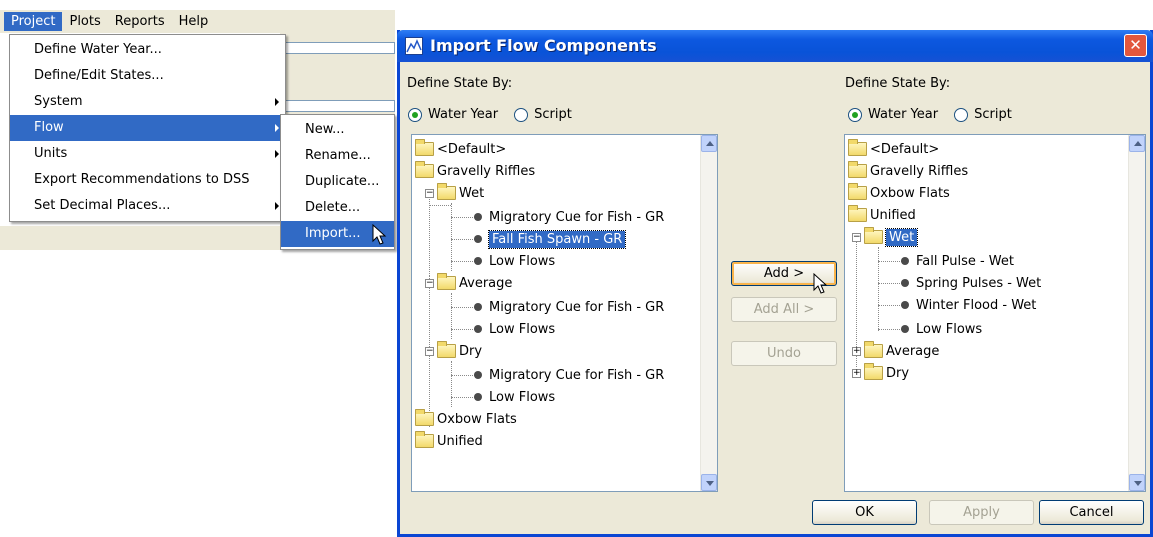 This screenshot has height=537, width=1153. What do you see at coordinates (58, 101) in the screenshot?
I see `menu-item-label: System` at bounding box center [58, 101].